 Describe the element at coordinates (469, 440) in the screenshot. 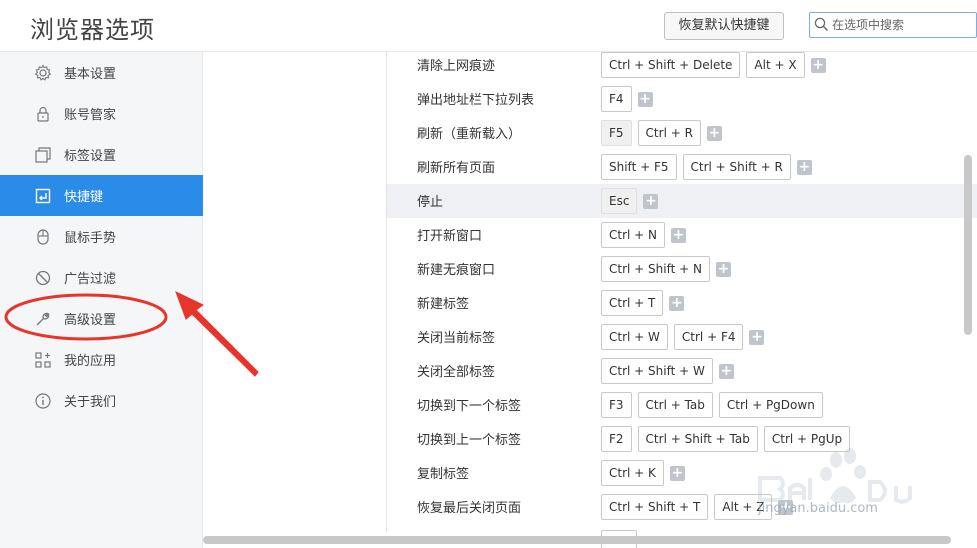

I see `shortcut-name: 切换到上一个标签` at that location.